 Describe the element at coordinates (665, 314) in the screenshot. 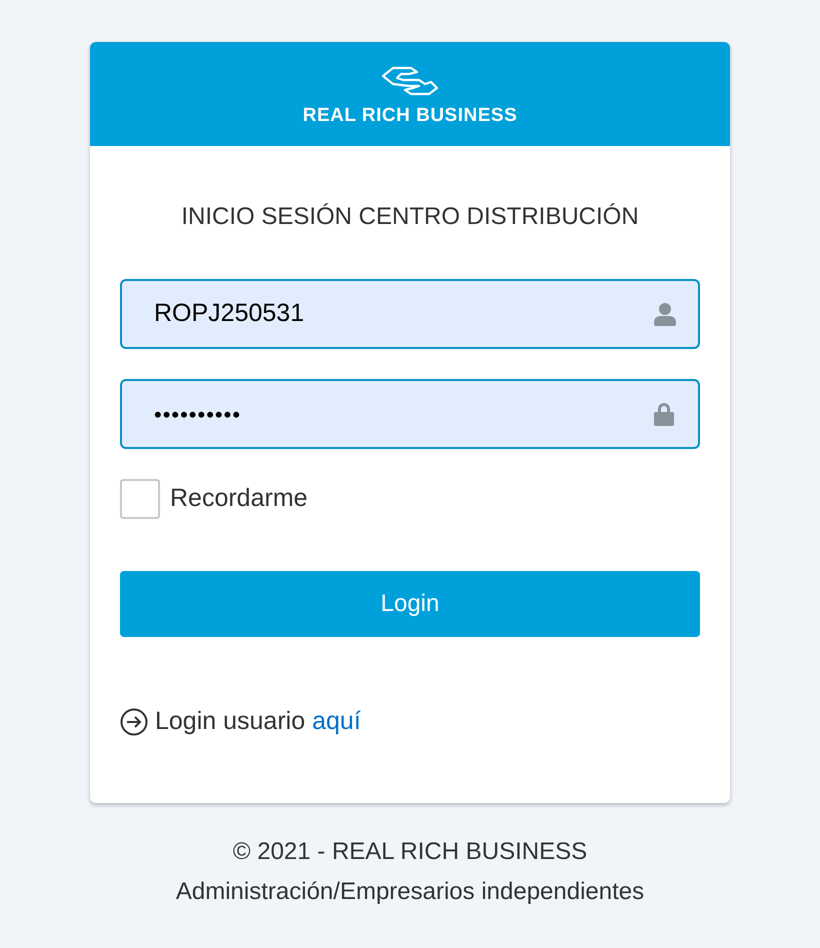

I see `user-icon` at that location.